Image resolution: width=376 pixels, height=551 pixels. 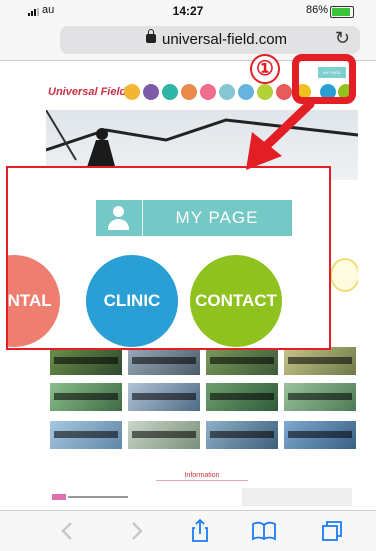 I want to click on browser-toolbar, so click(x=188, y=530).